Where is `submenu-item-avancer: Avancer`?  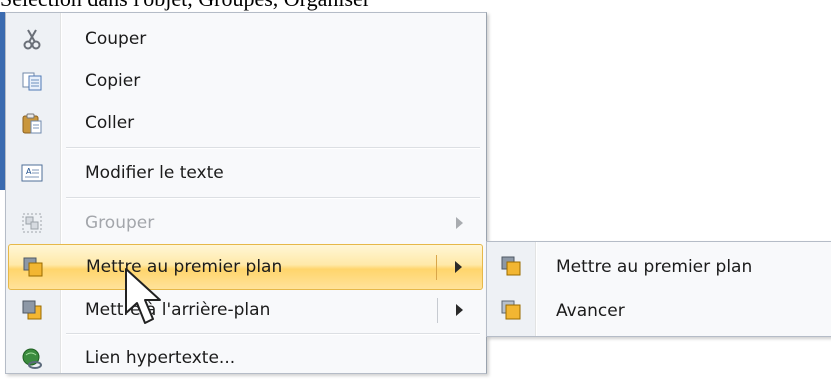
submenu-item-avancer: Avancer is located at coordinates (659, 311).